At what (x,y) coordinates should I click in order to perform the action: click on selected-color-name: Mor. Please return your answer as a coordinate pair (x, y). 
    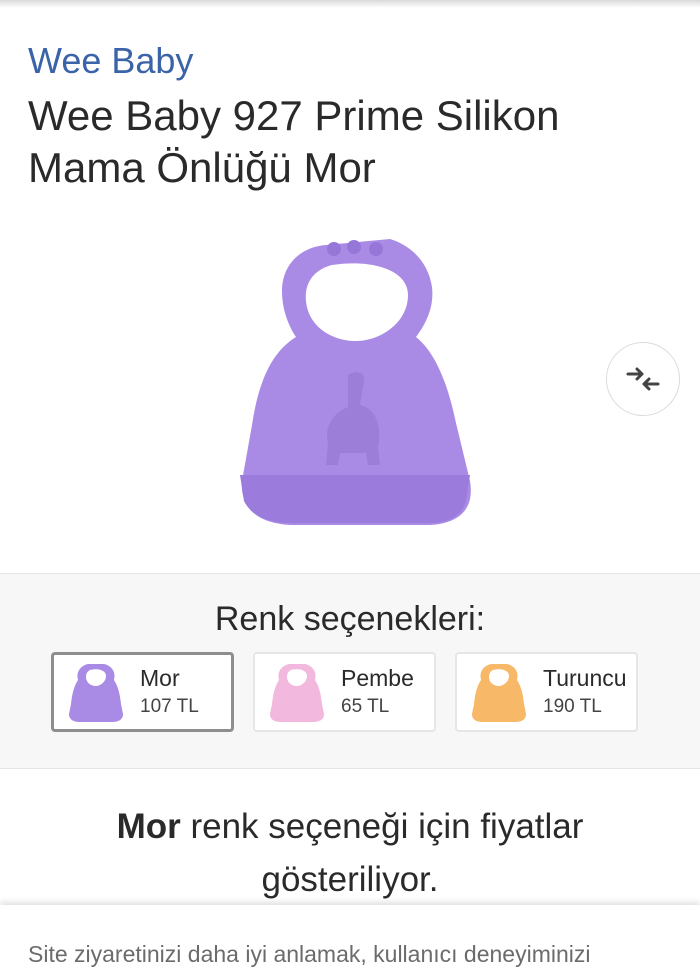
    Looking at the image, I should click on (148, 826).